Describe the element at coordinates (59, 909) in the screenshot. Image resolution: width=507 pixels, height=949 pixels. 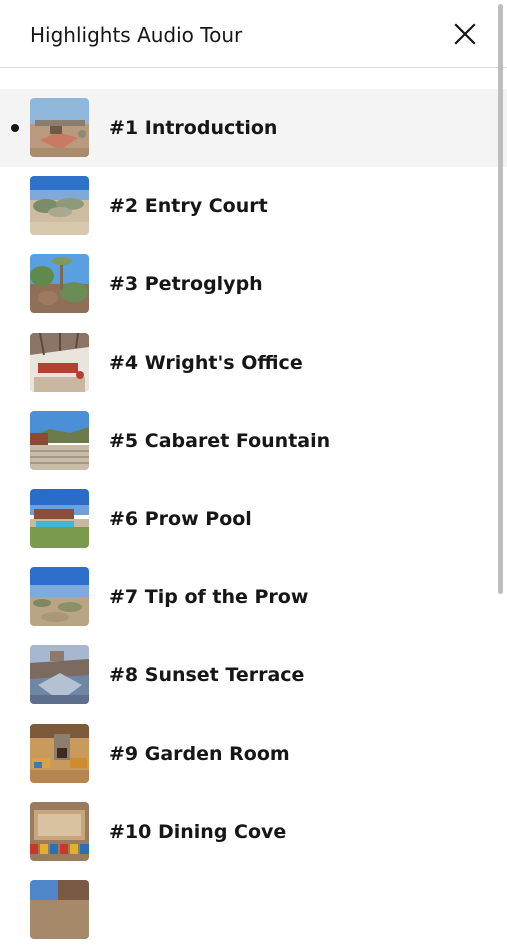
I see `stop-11-thumbnail` at that location.